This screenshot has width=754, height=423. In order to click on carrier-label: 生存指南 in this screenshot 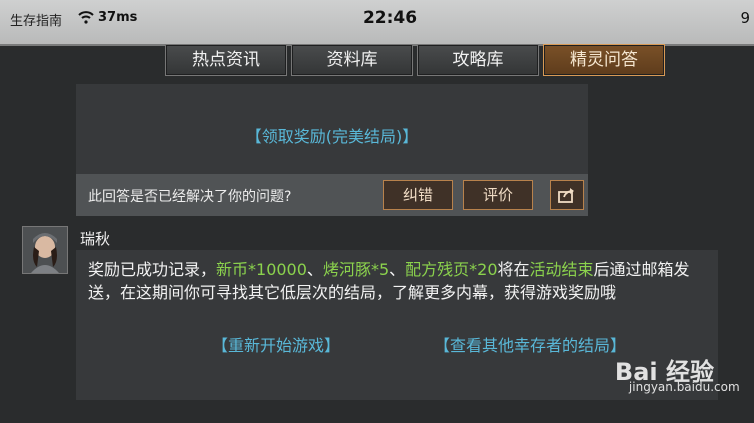, I will do `click(36, 21)`.